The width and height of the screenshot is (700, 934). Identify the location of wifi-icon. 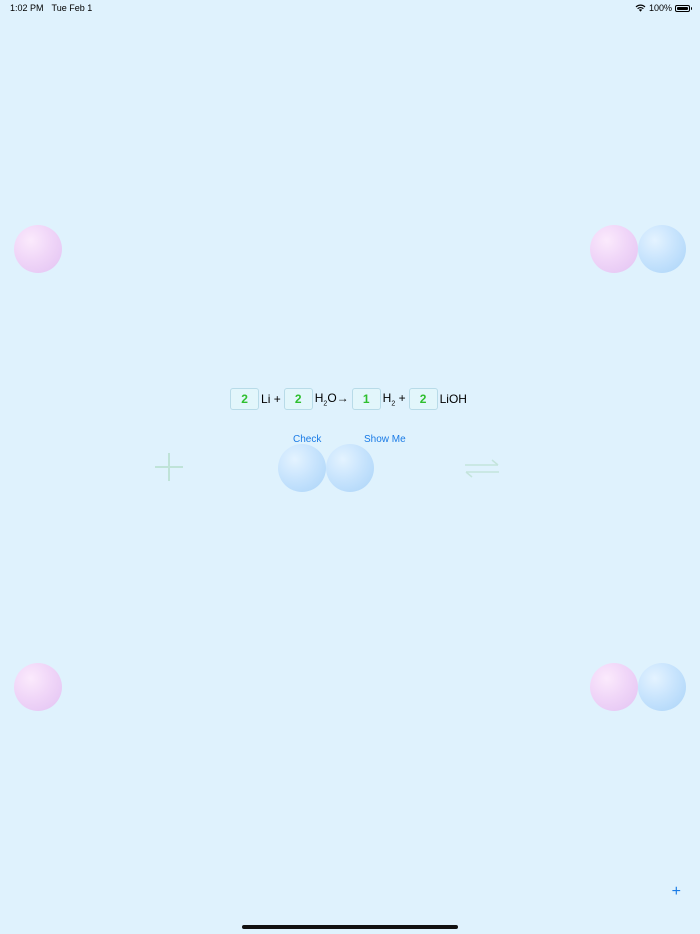
(640, 8).